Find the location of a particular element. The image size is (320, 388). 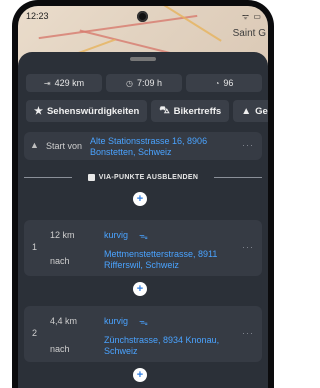

via-toggle-label: VIA-PUNKTE AUSBLENDEN is located at coordinates (148, 177).